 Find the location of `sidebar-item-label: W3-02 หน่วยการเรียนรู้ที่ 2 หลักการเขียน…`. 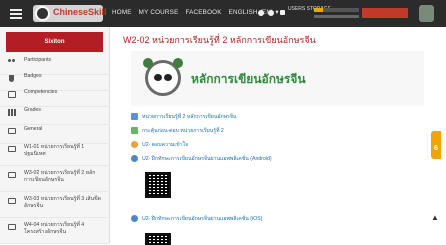

sidebar-item-label: W3-02 หน่วยการเรียนรู้ที่ 2 หลักการเขียน… is located at coordinates (60, 176).